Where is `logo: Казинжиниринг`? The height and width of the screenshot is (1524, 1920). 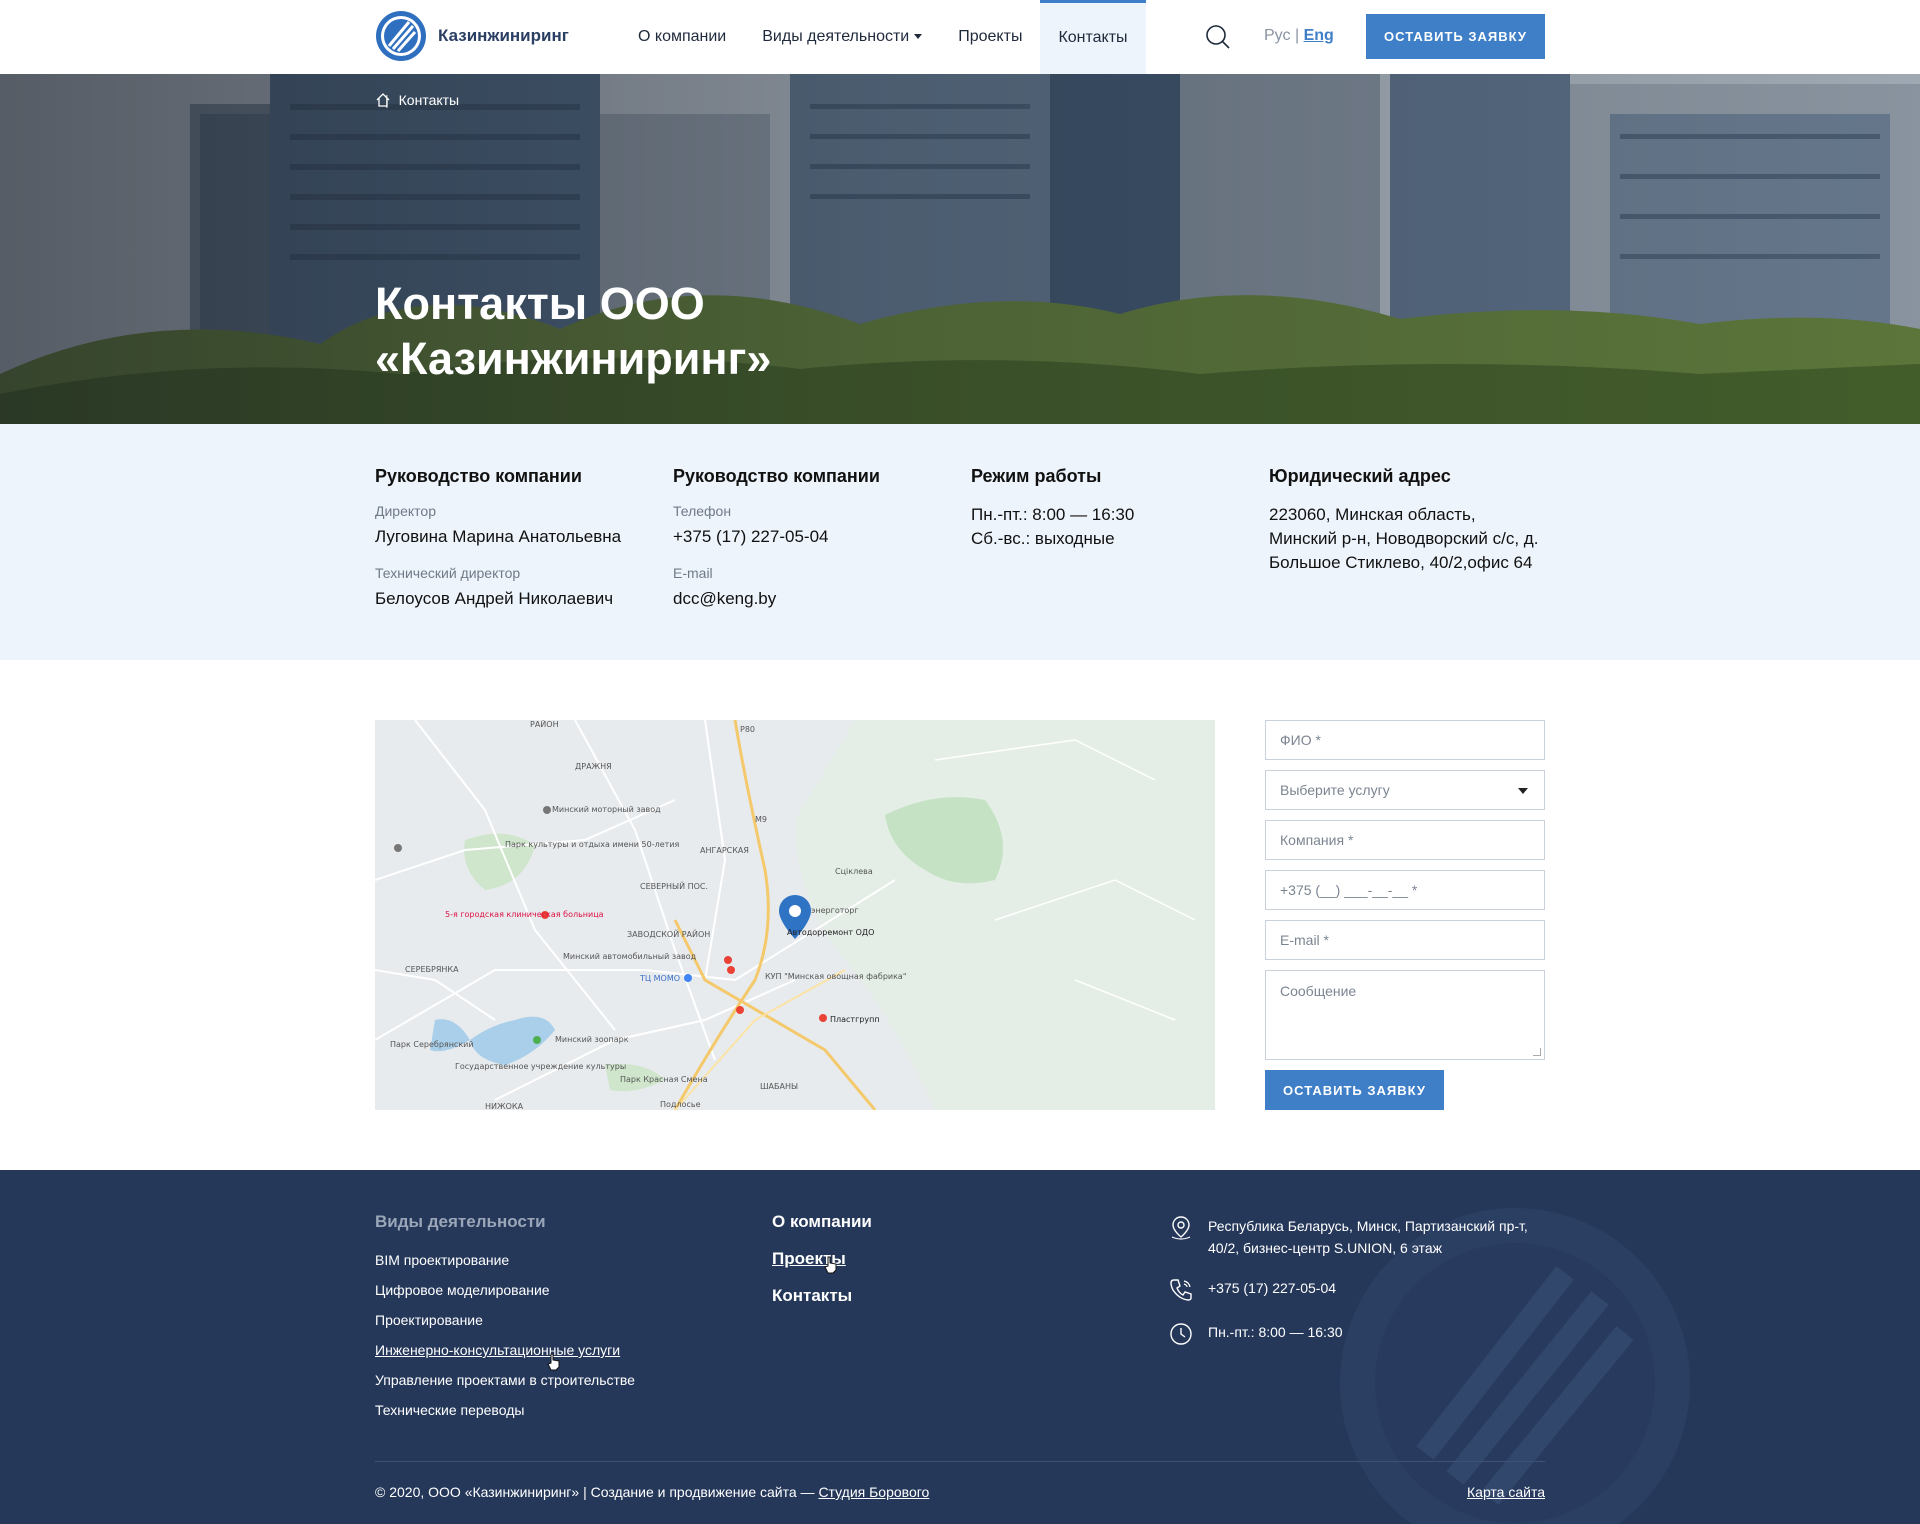 logo: Казинжиниринг is located at coordinates (472, 36).